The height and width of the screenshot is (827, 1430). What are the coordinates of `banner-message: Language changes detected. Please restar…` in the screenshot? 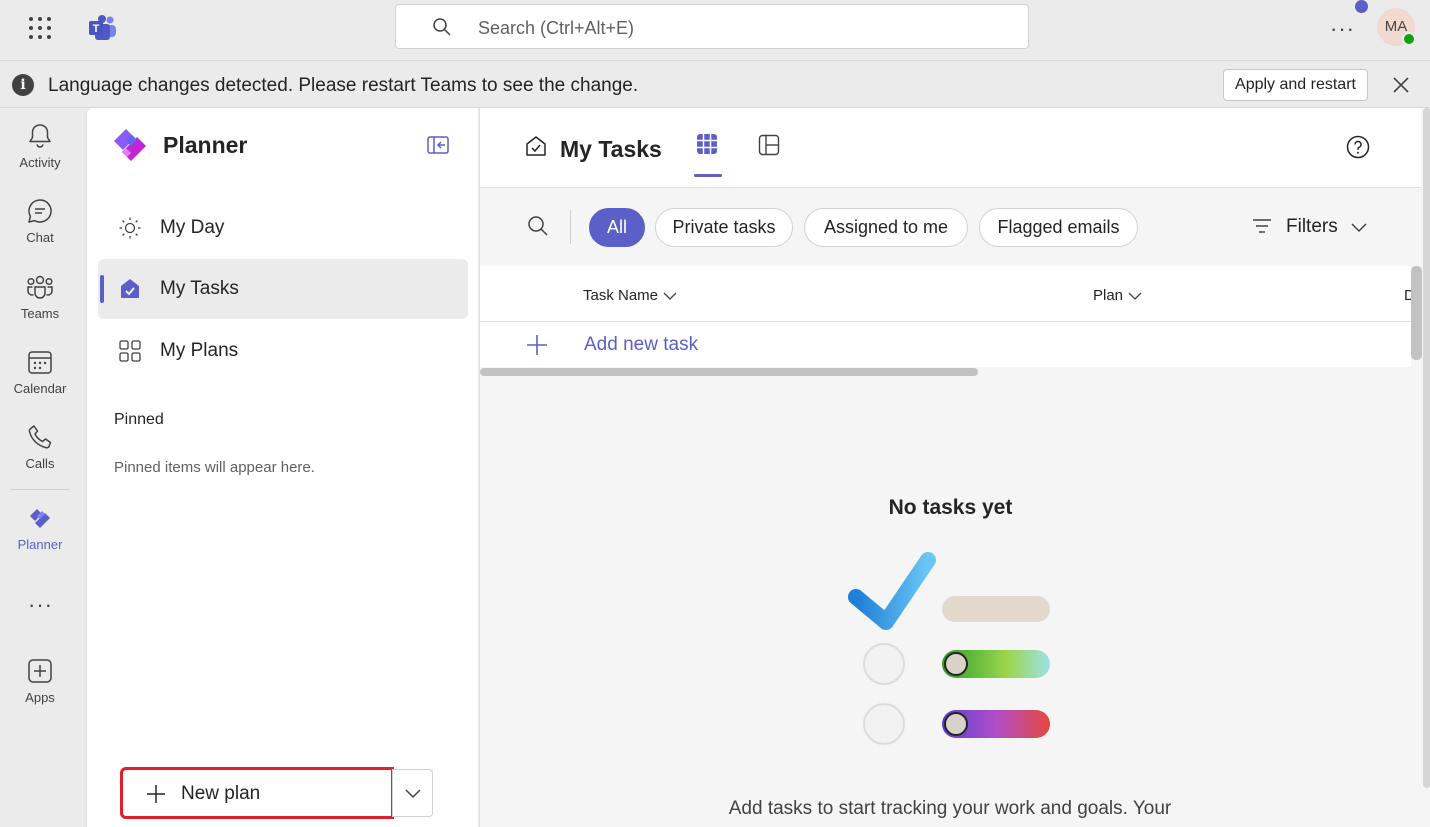 It's located at (343, 85).